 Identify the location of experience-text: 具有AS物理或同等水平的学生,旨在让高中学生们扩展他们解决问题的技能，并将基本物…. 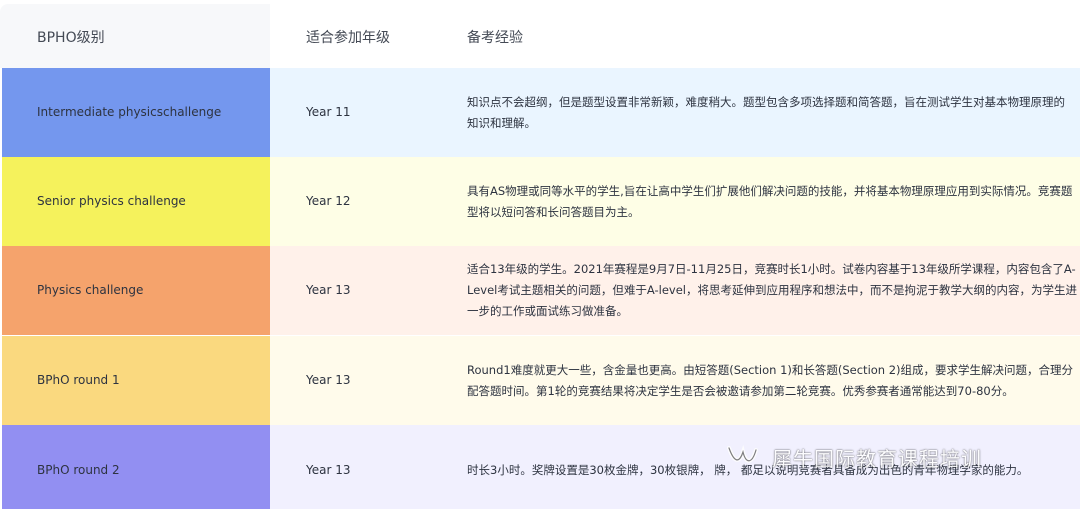
(771, 201).